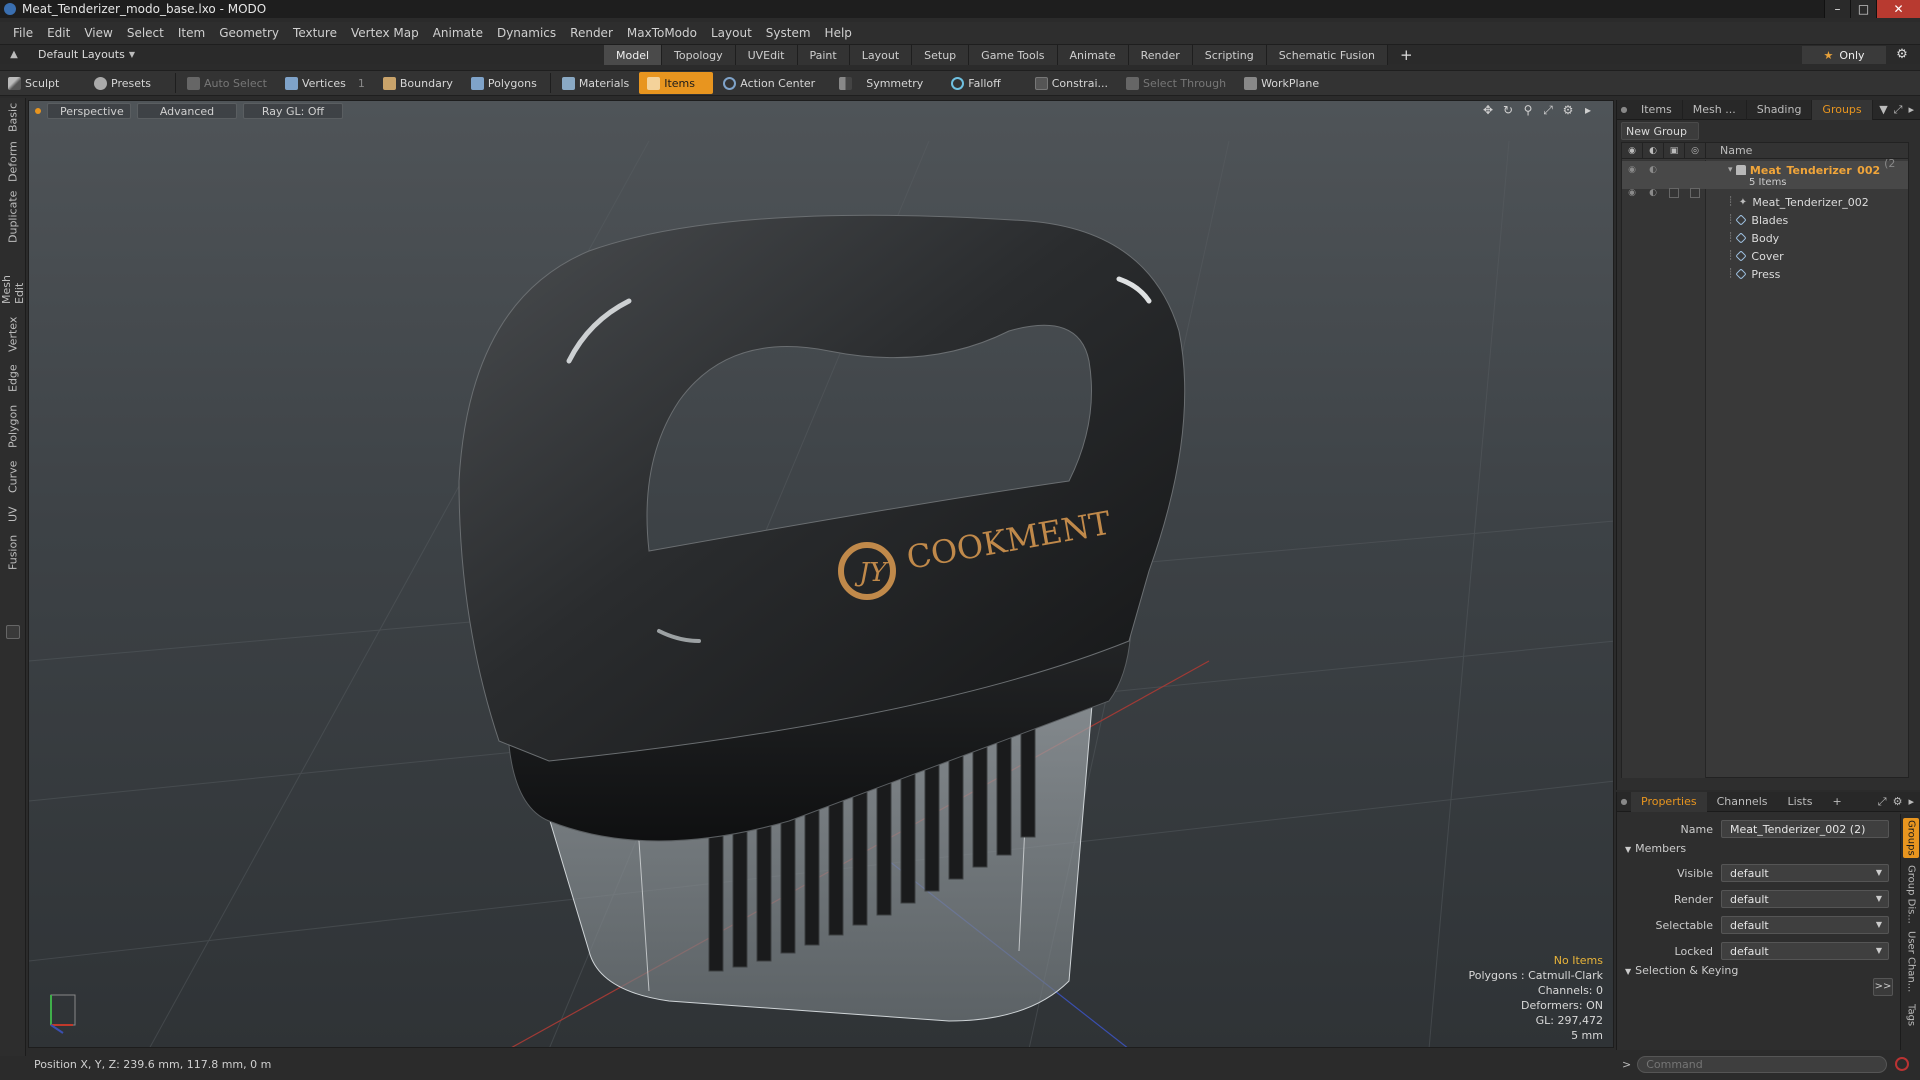 The height and width of the screenshot is (1080, 1920). I want to click on pan-icon: ✥, so click(1488, 110).